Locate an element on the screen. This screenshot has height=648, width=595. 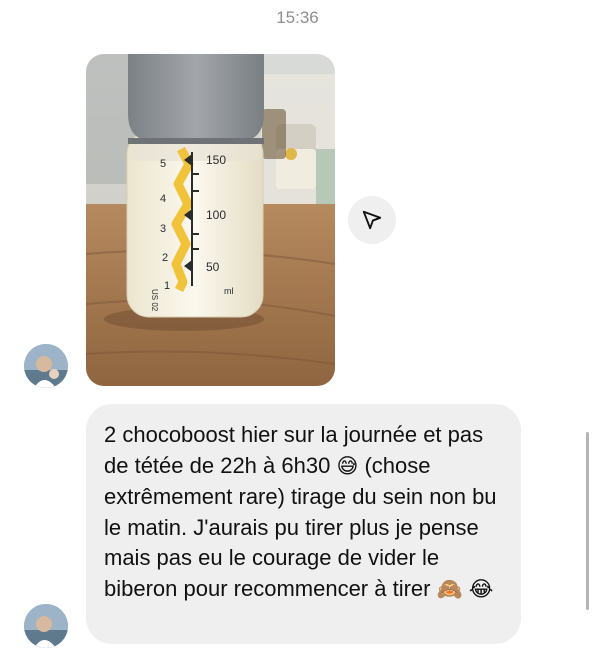
tears-of-joy-emoji-icon: 😂 is located at coordinates (481, 589).